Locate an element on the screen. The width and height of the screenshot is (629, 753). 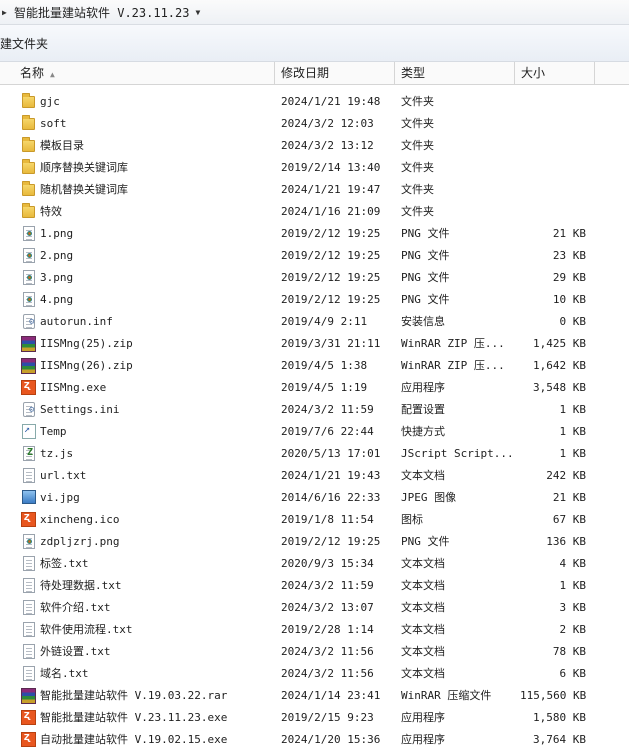
file-row: 标签.txt 2020/9/3 15:34 文本文档 4 KB is located at coordinates (314, 564).